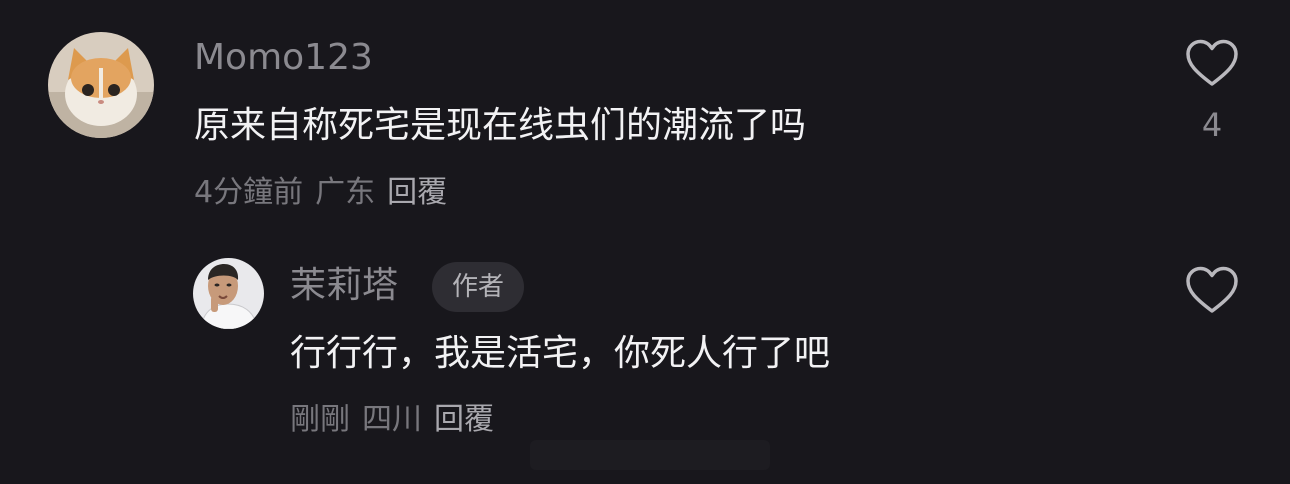 Image resolution: width=1290 pixels, height=484 pixels. I want to click on author-badge: 作者, so click(478, 287).